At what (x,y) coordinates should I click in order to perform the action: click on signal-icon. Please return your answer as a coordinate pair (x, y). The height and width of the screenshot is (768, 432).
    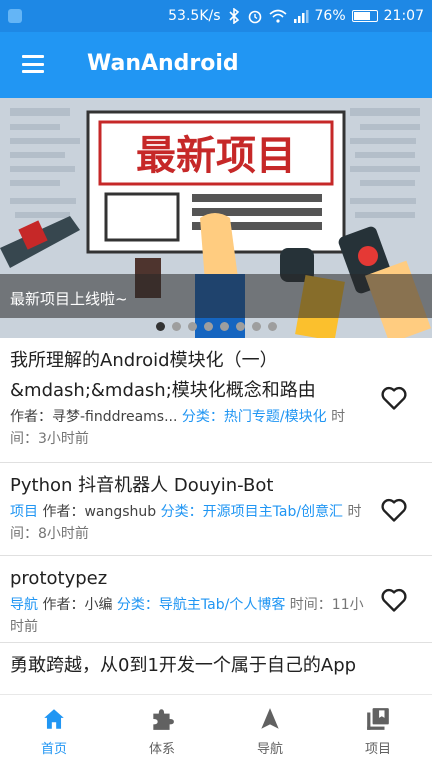
    Looking at the image, I should click on (301, 16).